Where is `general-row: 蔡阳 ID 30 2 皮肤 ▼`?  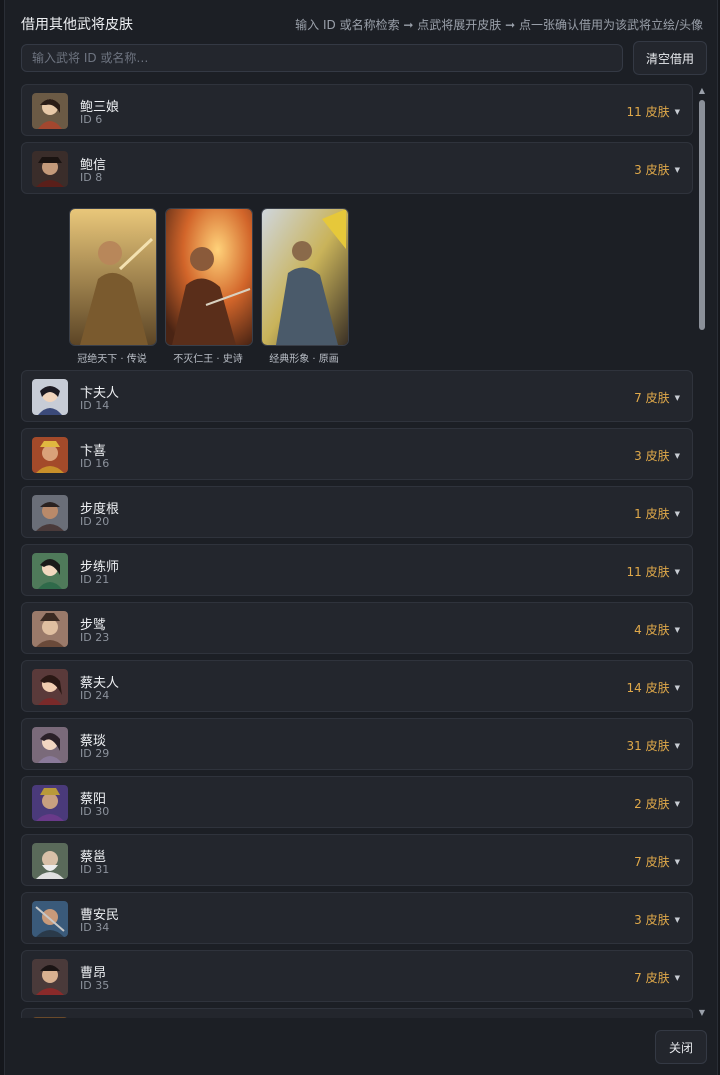 general-row: 蔡阳 ID 30 2 皮肤 ▼ is located at coordinates (357, 802).